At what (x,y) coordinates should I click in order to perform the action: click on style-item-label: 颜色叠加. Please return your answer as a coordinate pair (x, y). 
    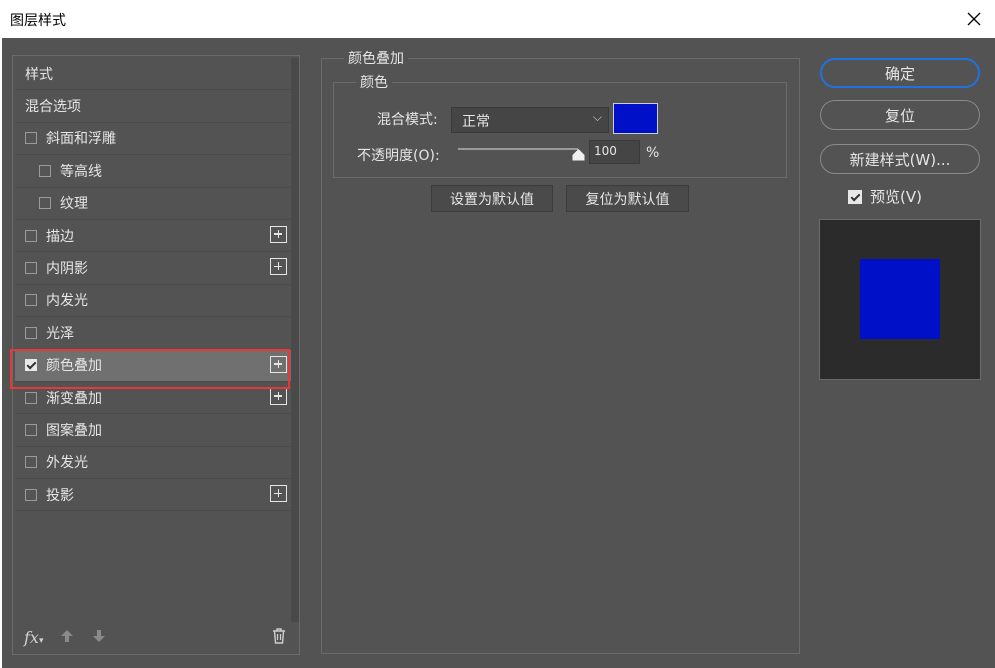
    Looking at the image, I should click on (74, 366).